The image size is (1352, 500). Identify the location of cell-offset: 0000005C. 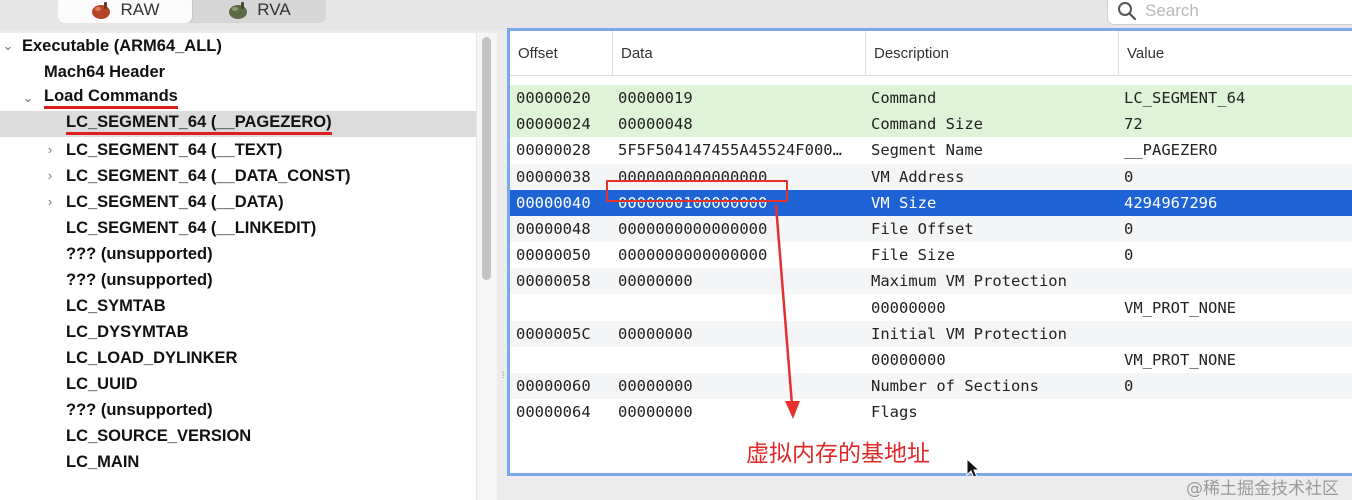
(553, 333).